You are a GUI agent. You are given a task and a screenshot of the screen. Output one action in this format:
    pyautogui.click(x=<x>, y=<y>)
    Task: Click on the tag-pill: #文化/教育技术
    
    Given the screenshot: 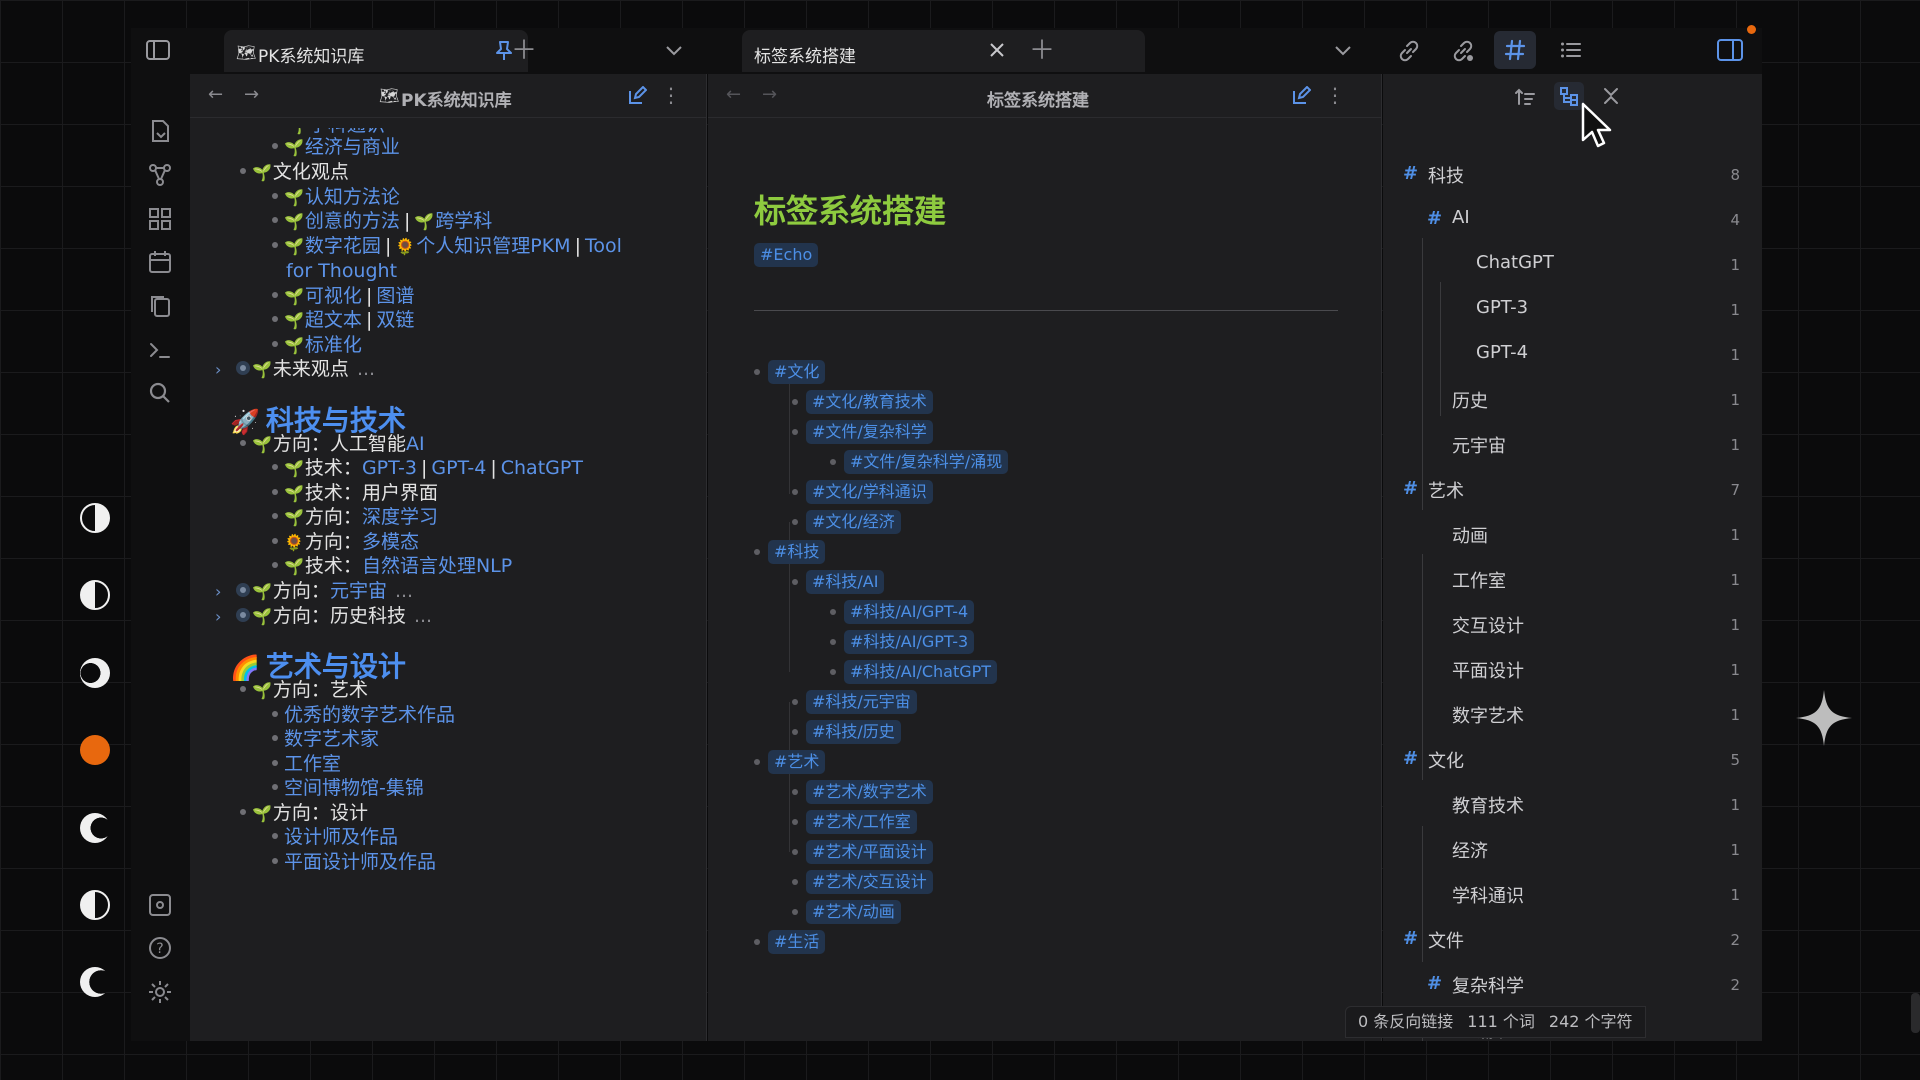 What is the action you would take?
    pyautogui.click(x=869, y=402)
    